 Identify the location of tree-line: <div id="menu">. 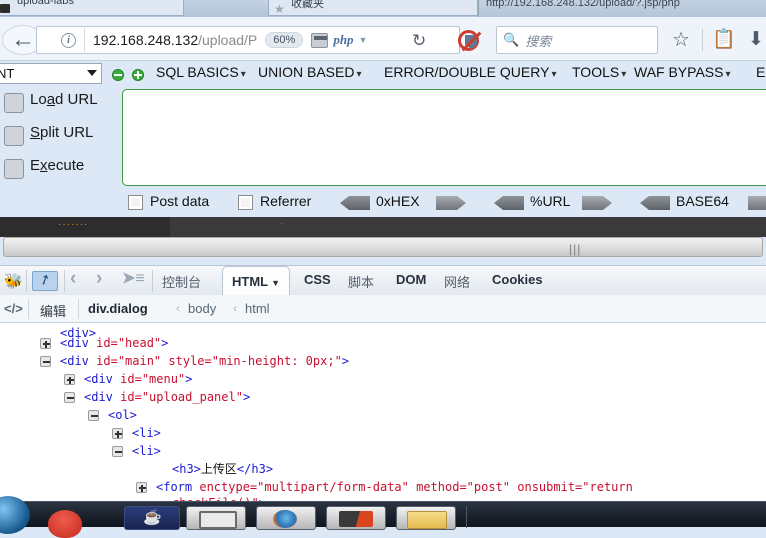
(128, 379).